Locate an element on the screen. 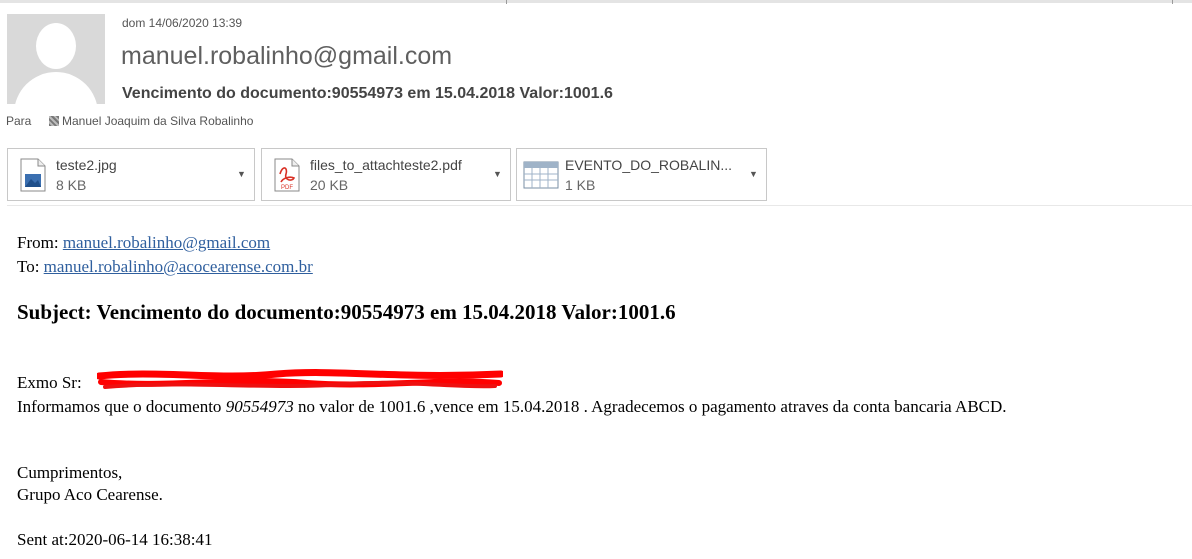  pdf-file-icon: PDF is located at coordinates (287, 175).